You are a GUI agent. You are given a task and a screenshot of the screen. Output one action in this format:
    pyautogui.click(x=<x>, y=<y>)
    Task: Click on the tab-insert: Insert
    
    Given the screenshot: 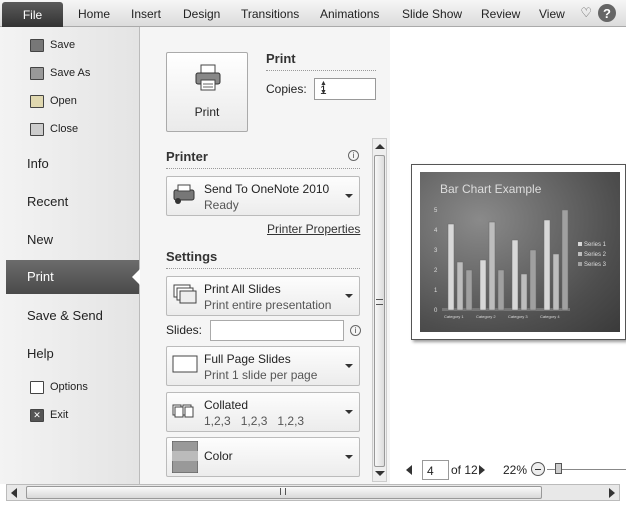 What is the action you would take?
    pyautogui.click(x=146, y=14)
    